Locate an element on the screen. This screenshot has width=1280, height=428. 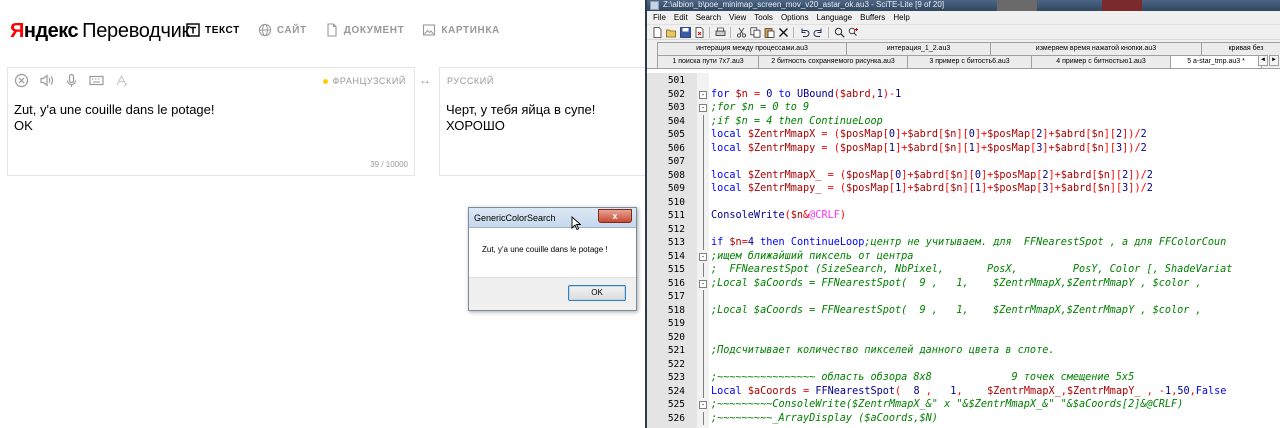
menu-language: Language is located at coordinates (835, 17).